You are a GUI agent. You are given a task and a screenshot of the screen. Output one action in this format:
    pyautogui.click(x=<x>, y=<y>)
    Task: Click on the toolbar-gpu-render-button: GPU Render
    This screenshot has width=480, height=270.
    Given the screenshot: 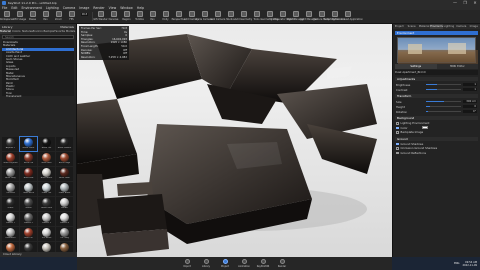 What is the action you would take?
    pyautogui.click(x=100, y=16)
    